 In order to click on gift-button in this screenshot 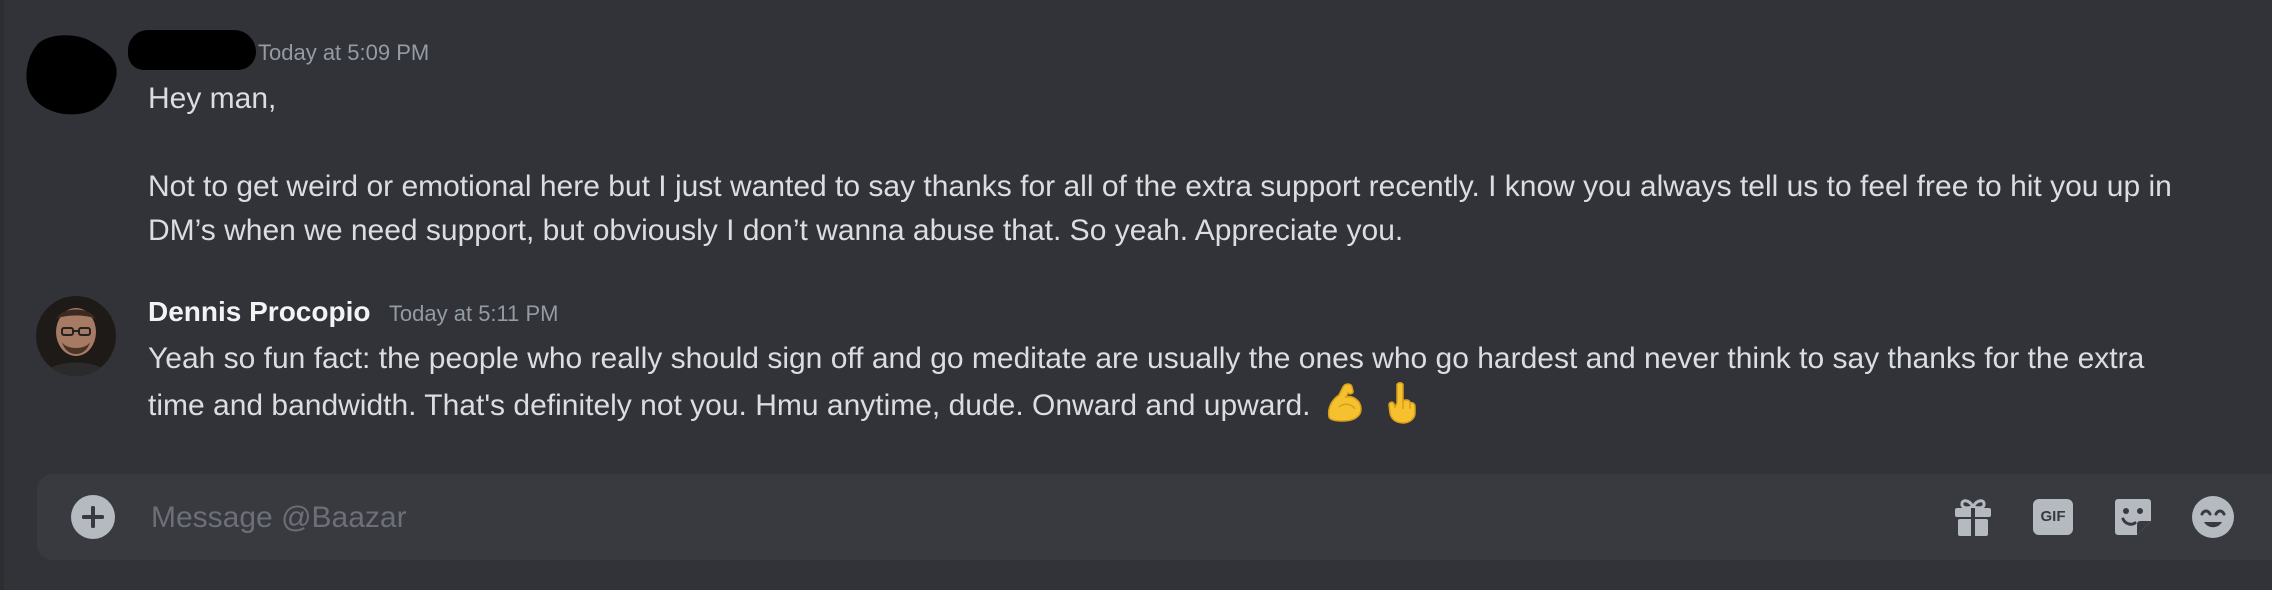, I will do `click(1973, 517)`.